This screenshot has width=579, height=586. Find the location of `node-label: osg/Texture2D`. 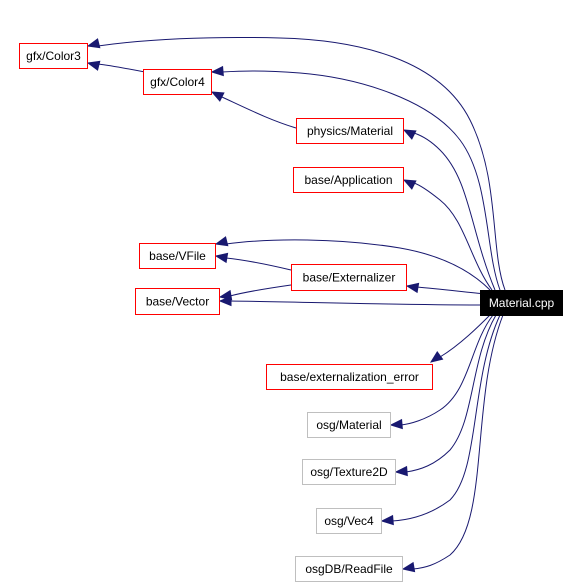

node-label: osg/Texture2D is located at coordinates (349, 472).